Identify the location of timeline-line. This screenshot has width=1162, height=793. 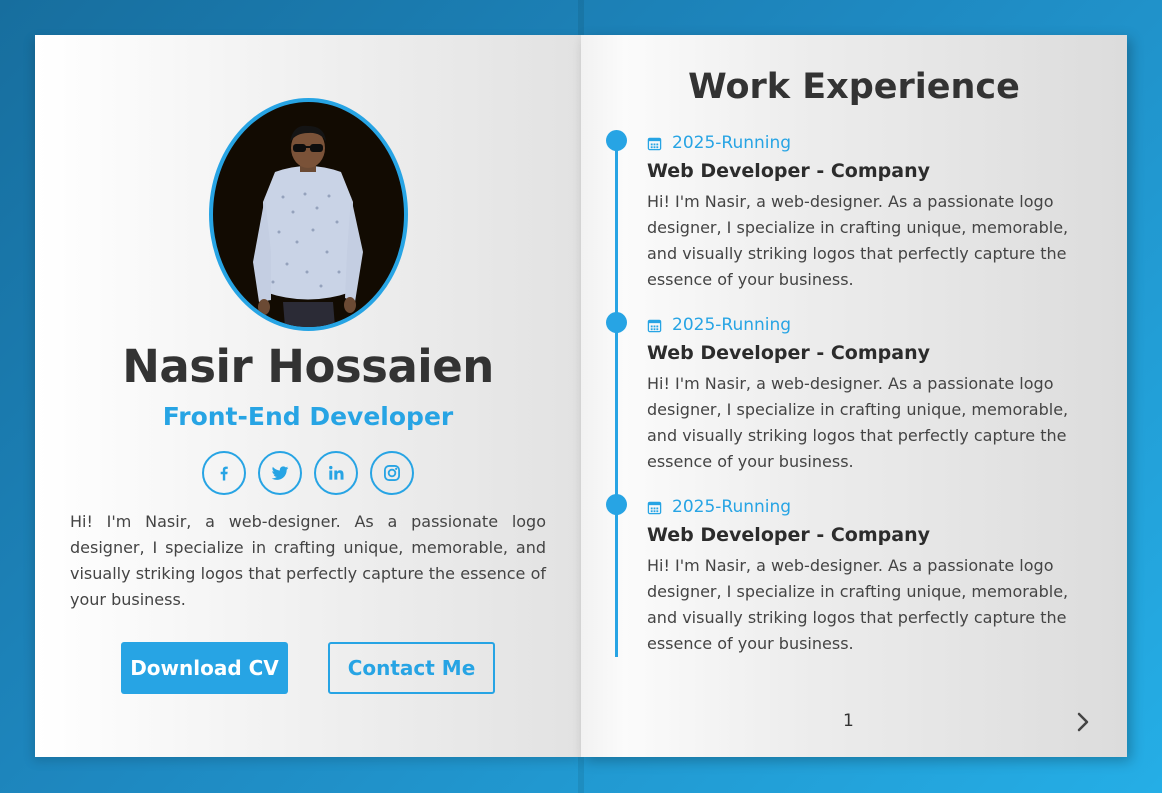
(616, 401).